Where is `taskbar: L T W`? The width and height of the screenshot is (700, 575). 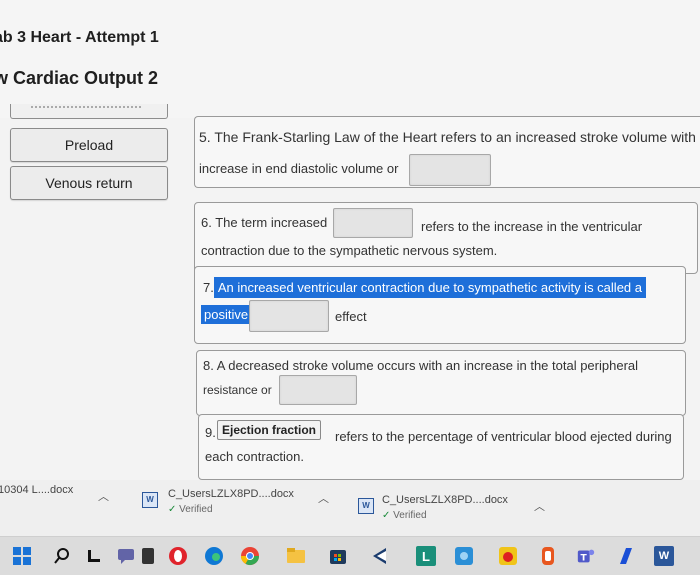 taskbar: L T W is located at coordinates (350, 555).